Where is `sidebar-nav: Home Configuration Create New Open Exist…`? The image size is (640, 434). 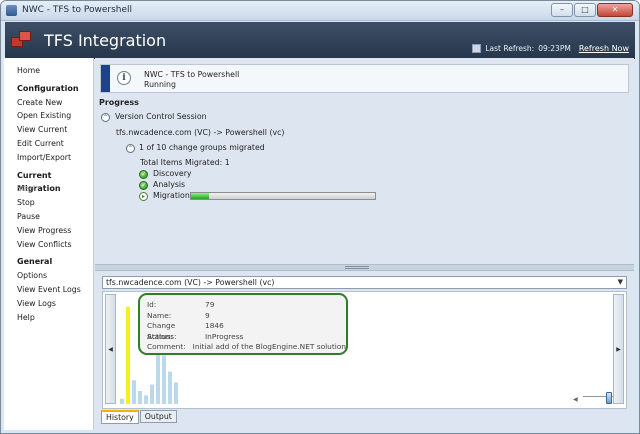 sidebar-nav: Home Configuration Create New Open Exist… is located at coordinates (49, 244).